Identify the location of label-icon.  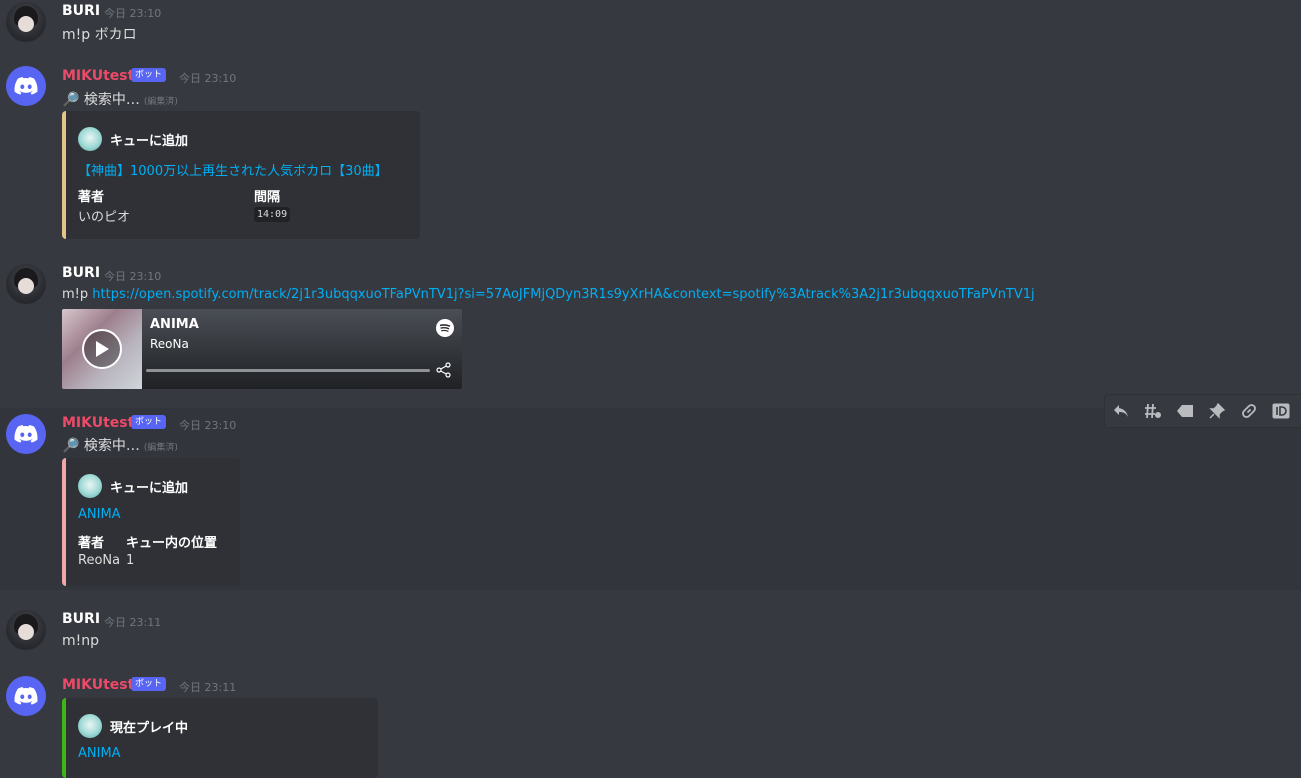
(1185, 411).